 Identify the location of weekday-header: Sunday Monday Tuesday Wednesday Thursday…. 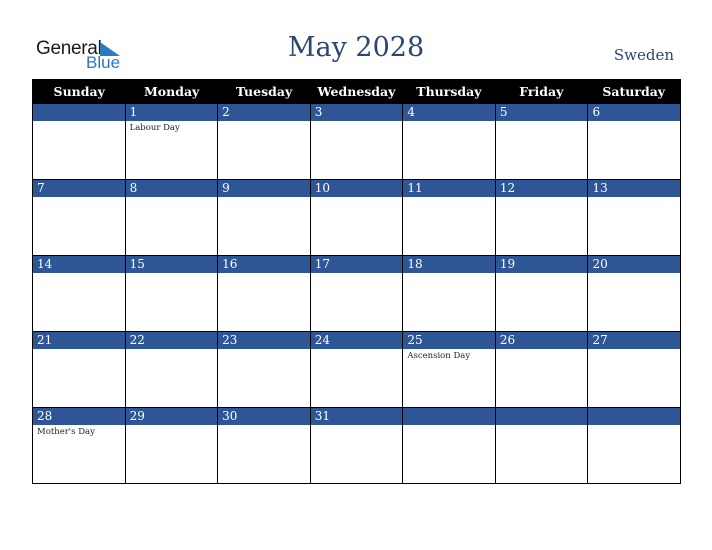
(356, 91).